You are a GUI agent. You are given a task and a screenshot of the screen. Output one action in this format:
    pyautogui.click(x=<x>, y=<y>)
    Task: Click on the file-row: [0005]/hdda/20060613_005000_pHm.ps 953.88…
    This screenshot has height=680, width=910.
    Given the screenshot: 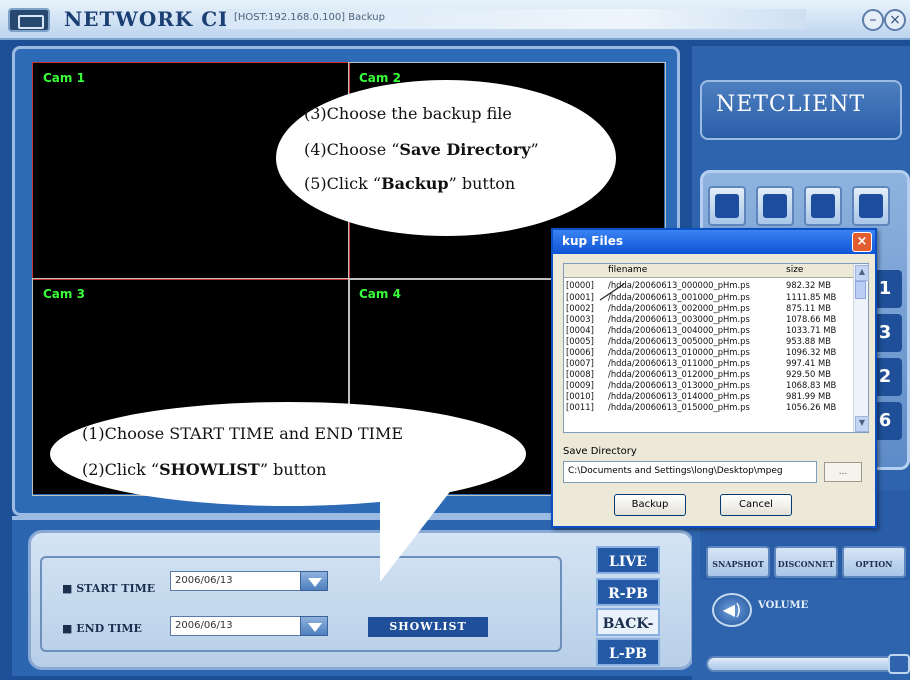 What is the action you would take?
    pyautogui.click(x=709, y=341)
    